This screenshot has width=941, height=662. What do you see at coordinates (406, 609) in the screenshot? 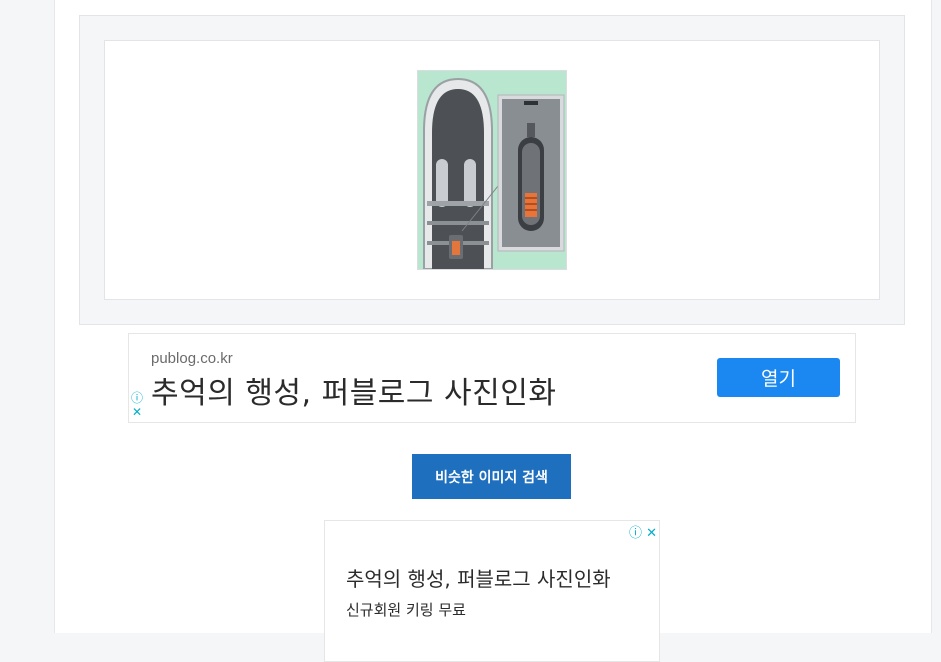
I see `ad-box-subtitle: 신규회원 키링 무료` at bounding box center [406, 609].